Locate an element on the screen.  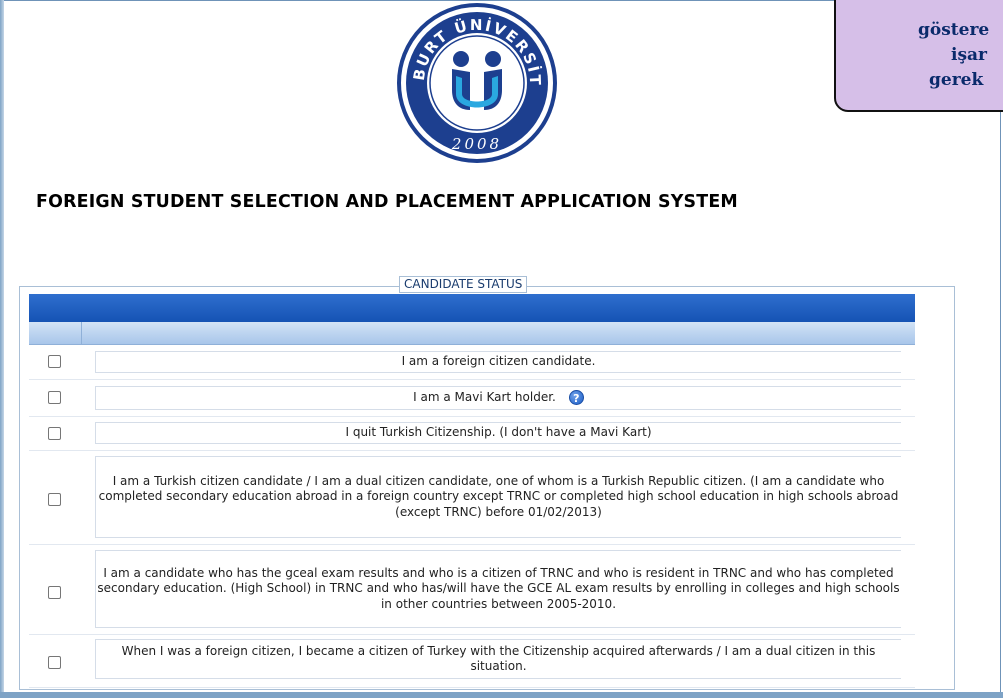
grid-column-header is located at coordinates (472, 333).